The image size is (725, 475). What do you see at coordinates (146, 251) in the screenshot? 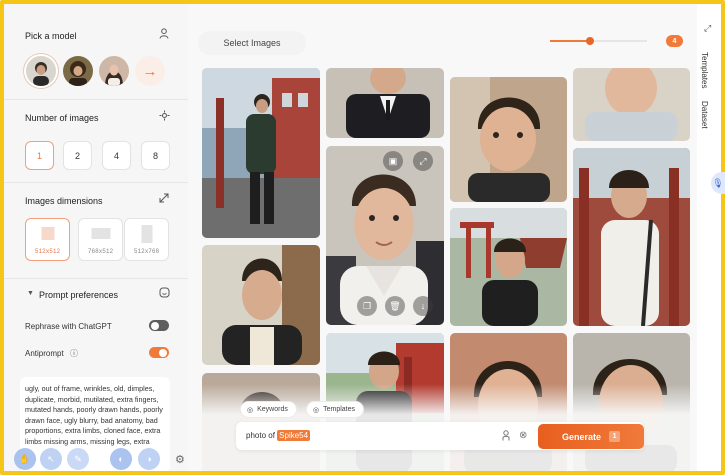
I see `dim-label: 512x768` at bounding box center [146, 251].